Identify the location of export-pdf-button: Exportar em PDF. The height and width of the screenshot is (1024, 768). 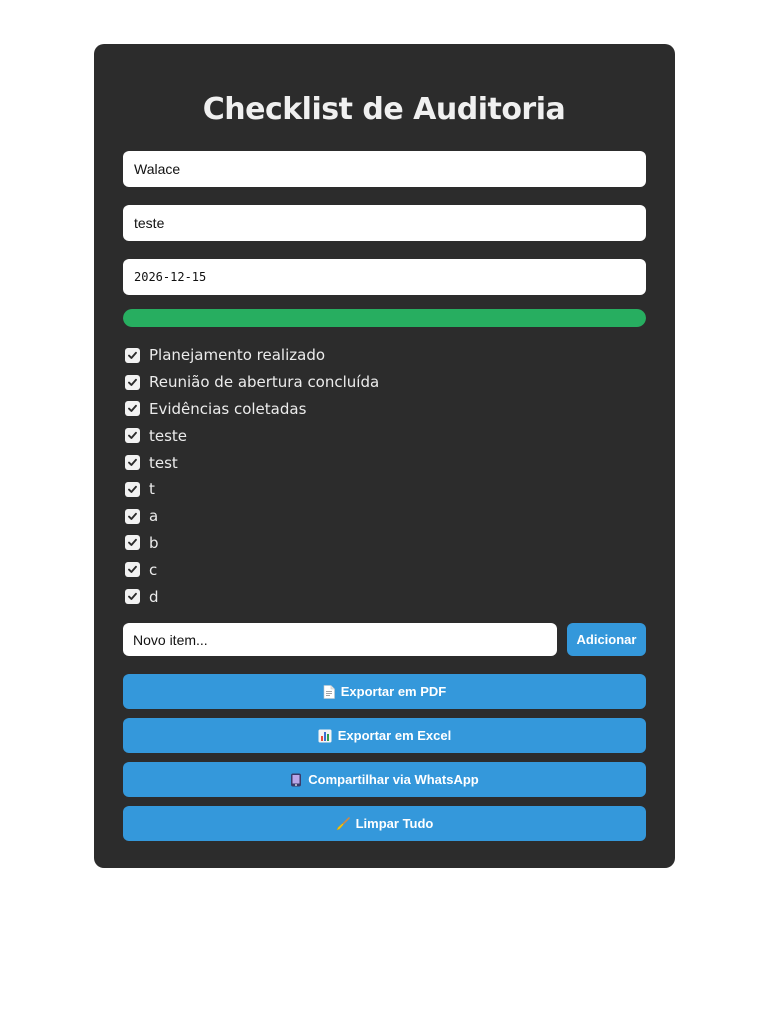
(384, 691).